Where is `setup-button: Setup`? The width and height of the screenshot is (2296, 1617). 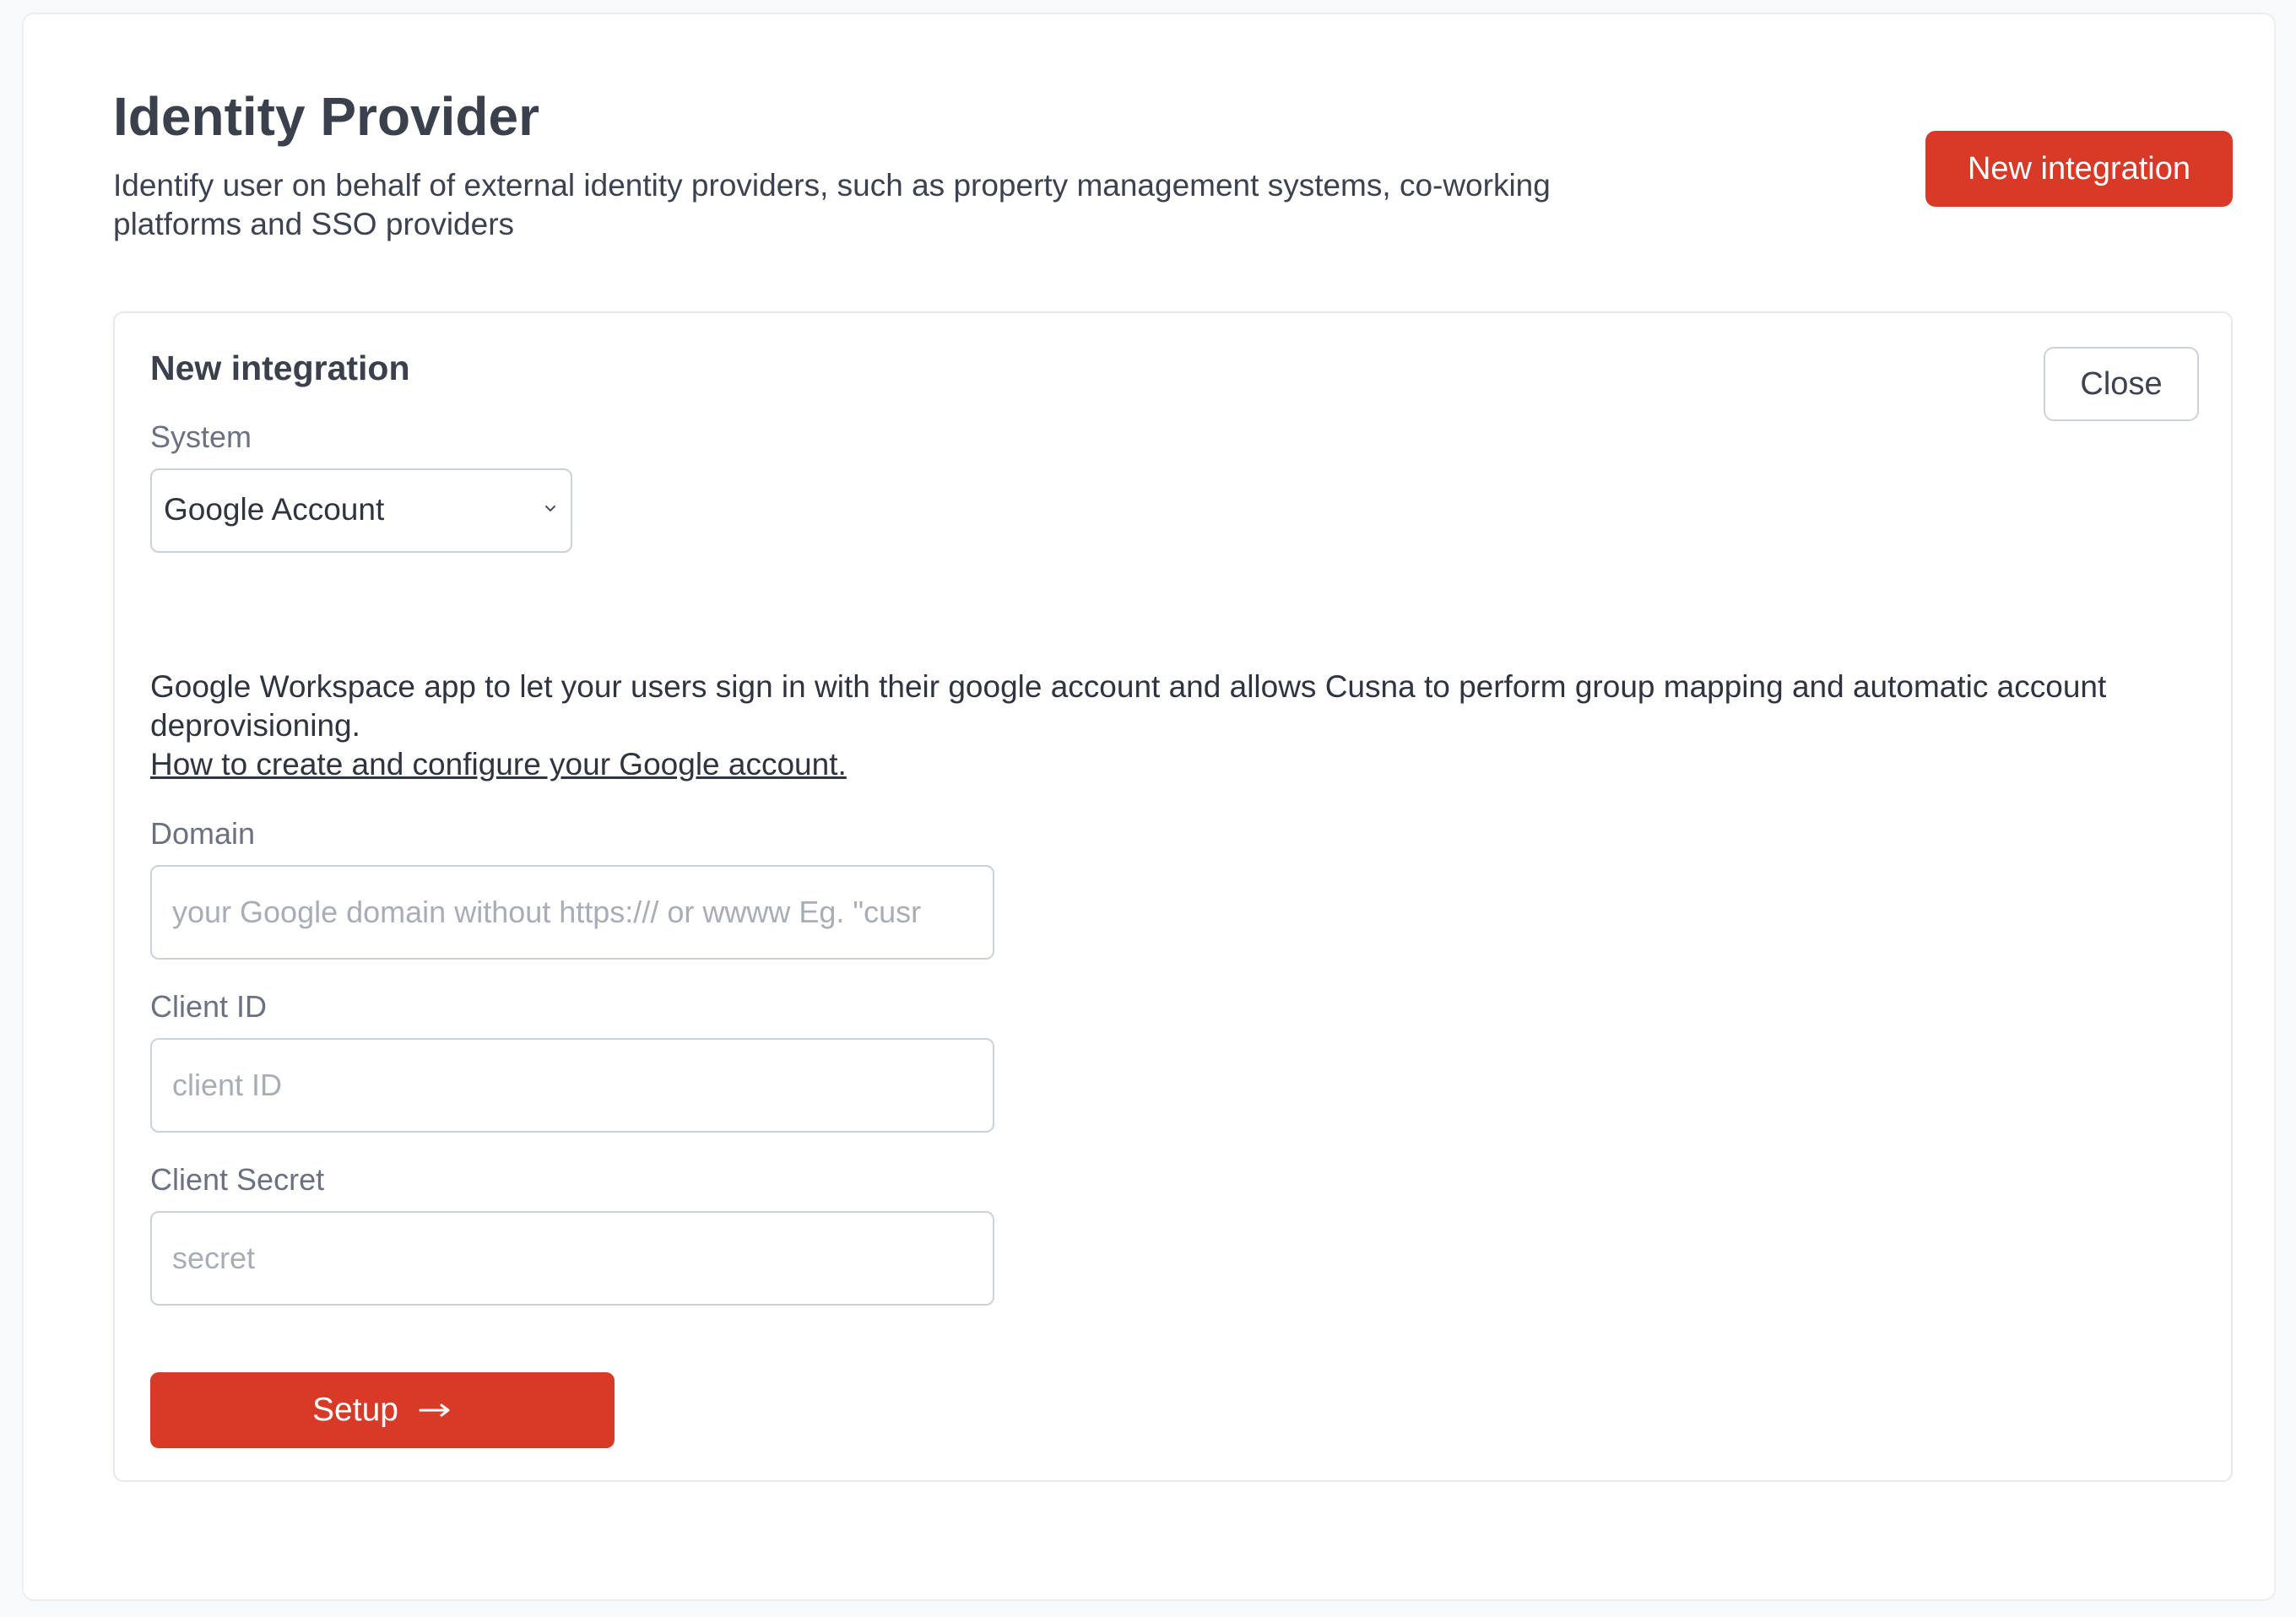
setup-button: Setup is located at coordinates (382, 1410).